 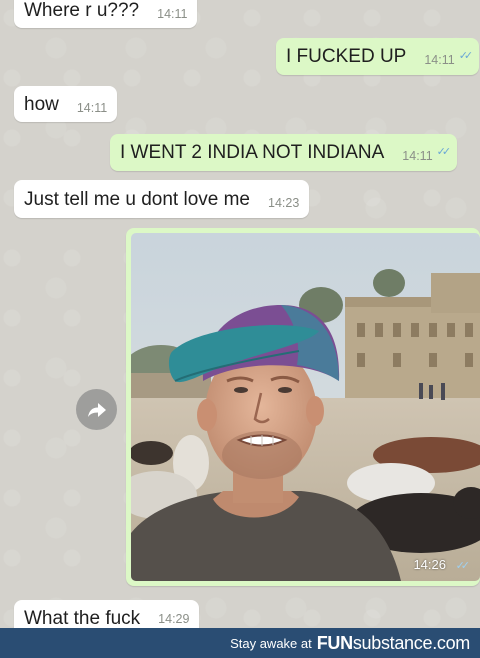 What do you see at coordinates (284, 202) in the screenshot?
I see `message-time: 14:23` at bounding box center [284, 202].